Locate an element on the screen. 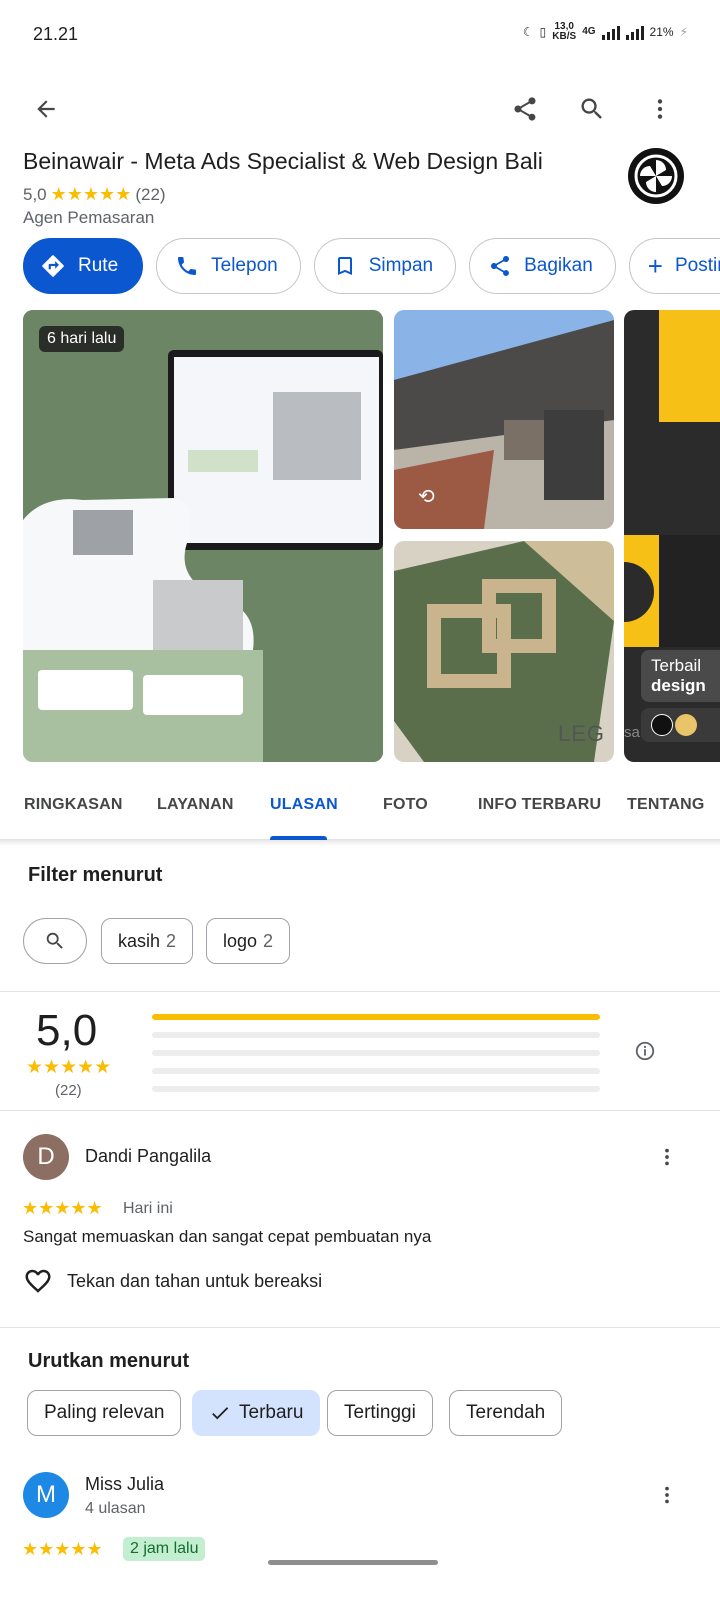 The height and width of the screenshot is (1600, 720). reviewer-review-count: 4 ulasan is located at coordinates (115, 1508).